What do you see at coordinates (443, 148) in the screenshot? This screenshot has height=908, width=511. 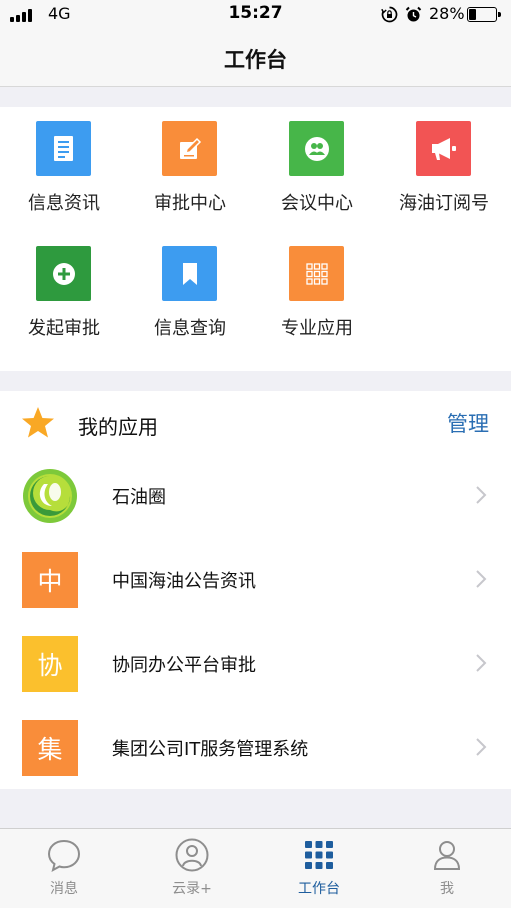 I see `megaphone-icon` at bounding box center [443, 148].